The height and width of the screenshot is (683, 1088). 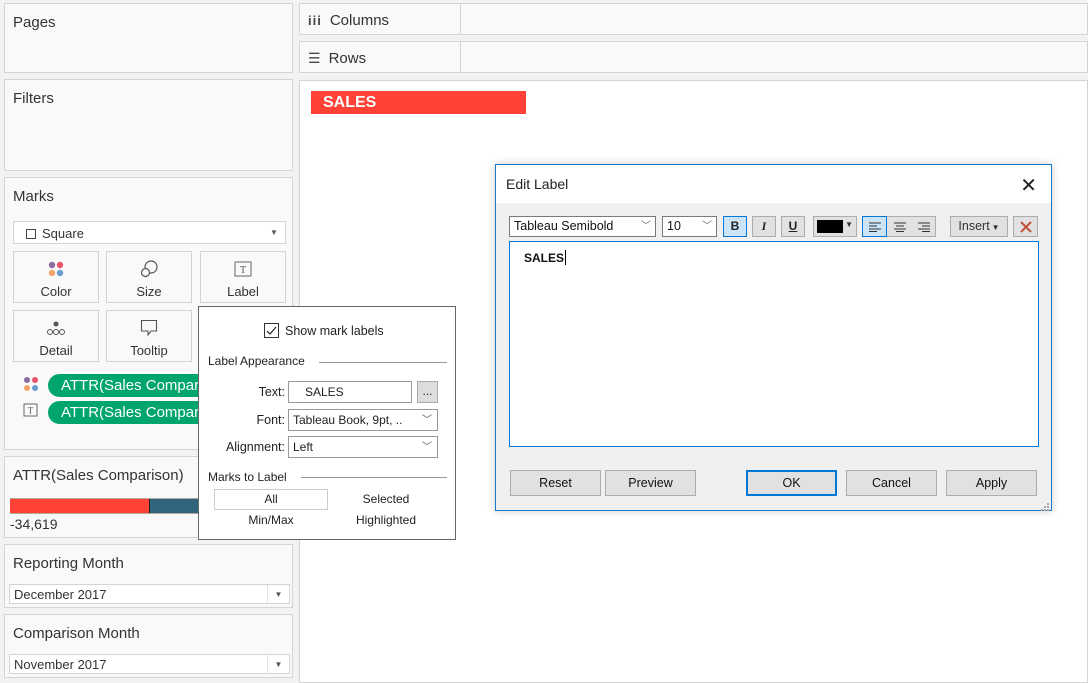 What do you see at coordinates (271, 520) in the screenshot?
I see `marks-option-minmax: Min/Max` at bounding box center [271, 520].